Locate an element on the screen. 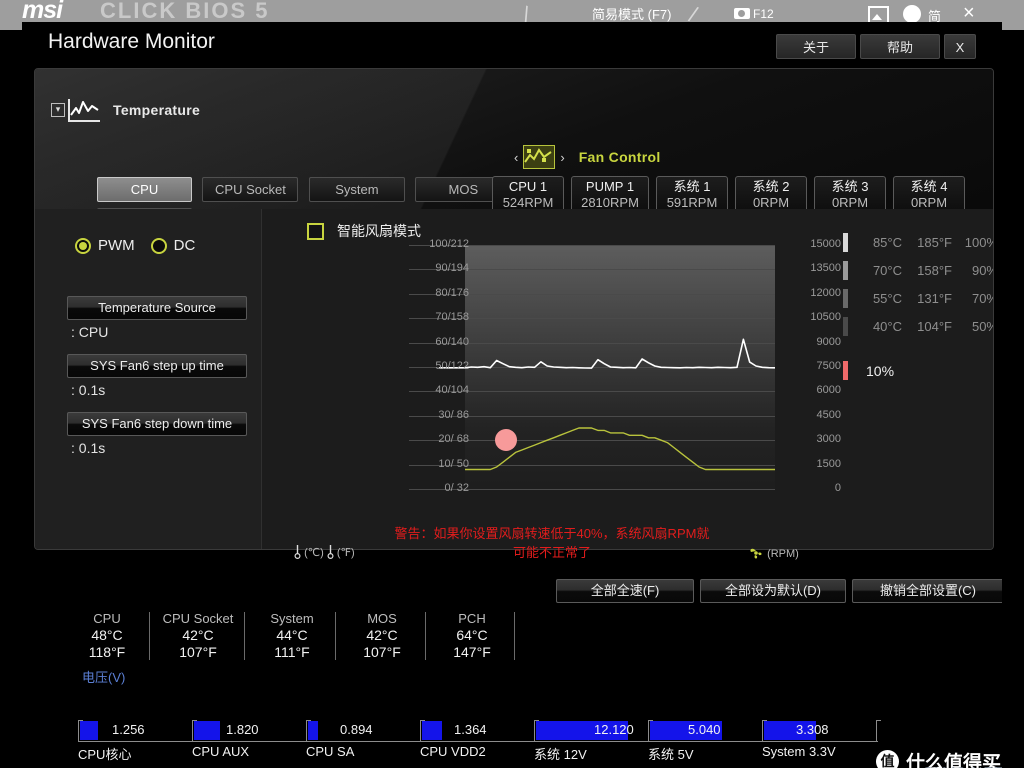  sensor-celsius: 44°C is located at coordinates (292, 635).